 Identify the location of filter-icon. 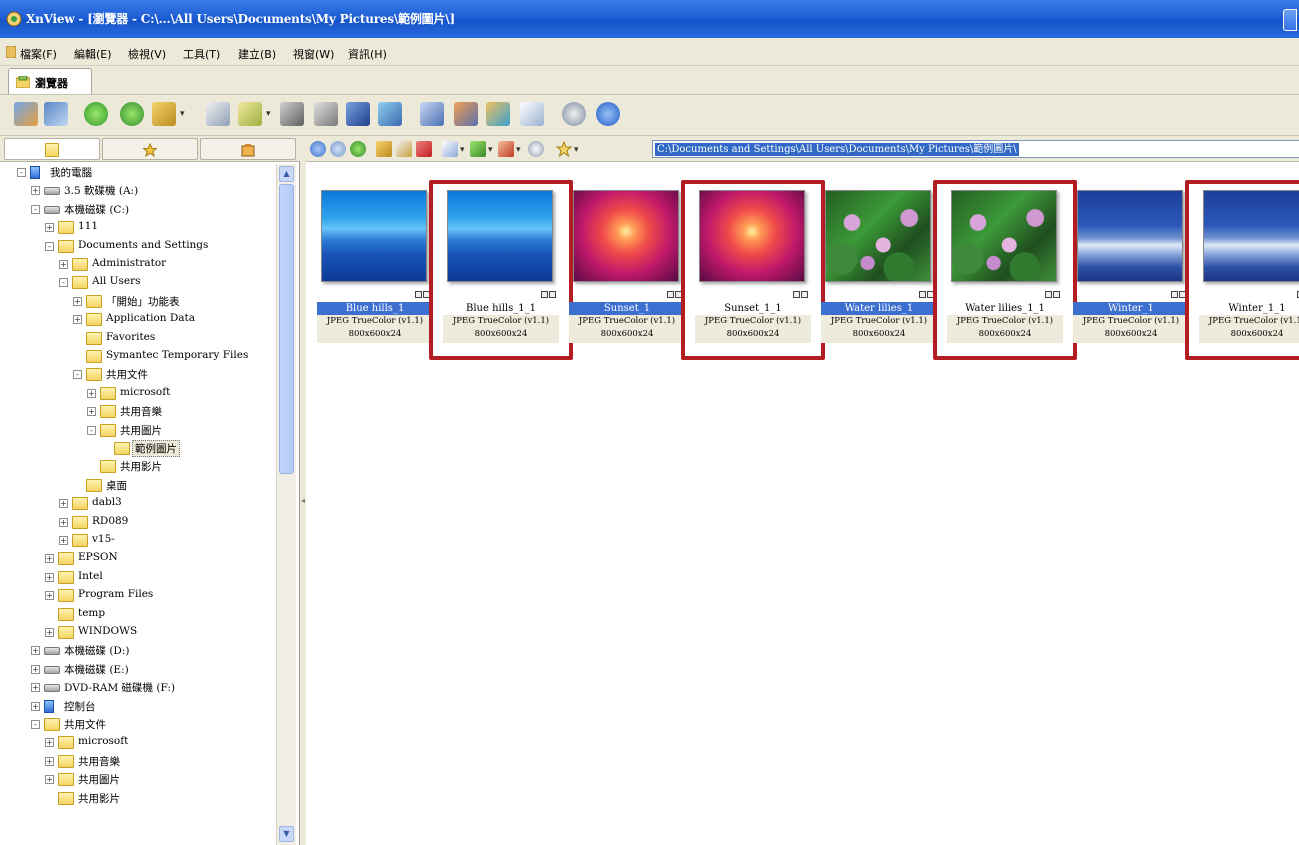
(506, 149).